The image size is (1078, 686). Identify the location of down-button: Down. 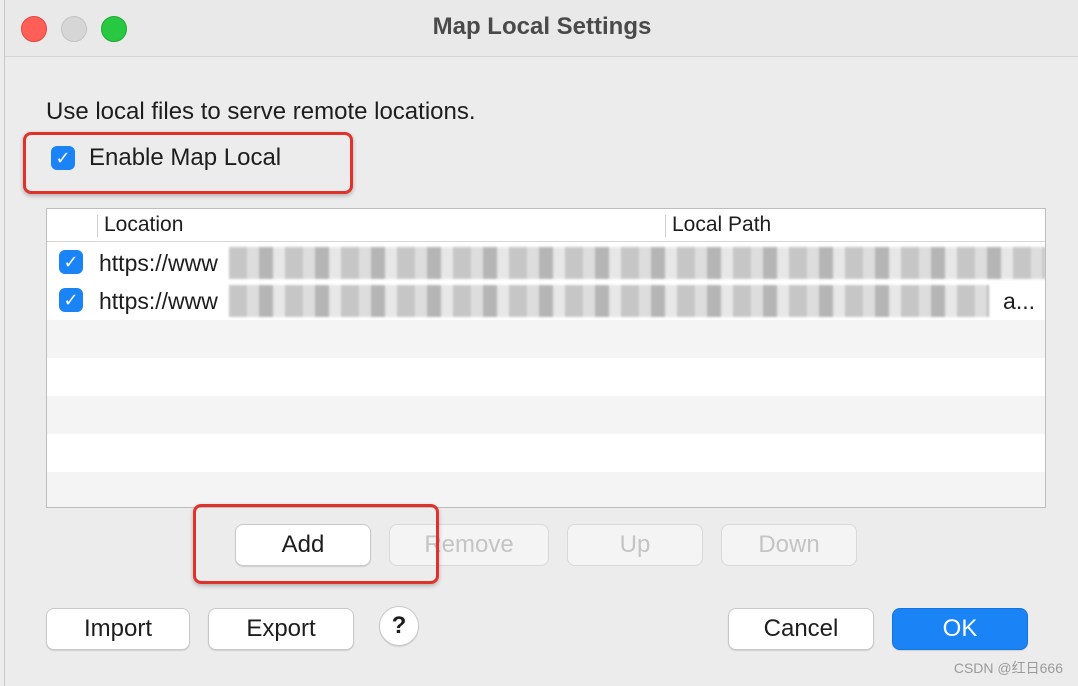
(789, 545).